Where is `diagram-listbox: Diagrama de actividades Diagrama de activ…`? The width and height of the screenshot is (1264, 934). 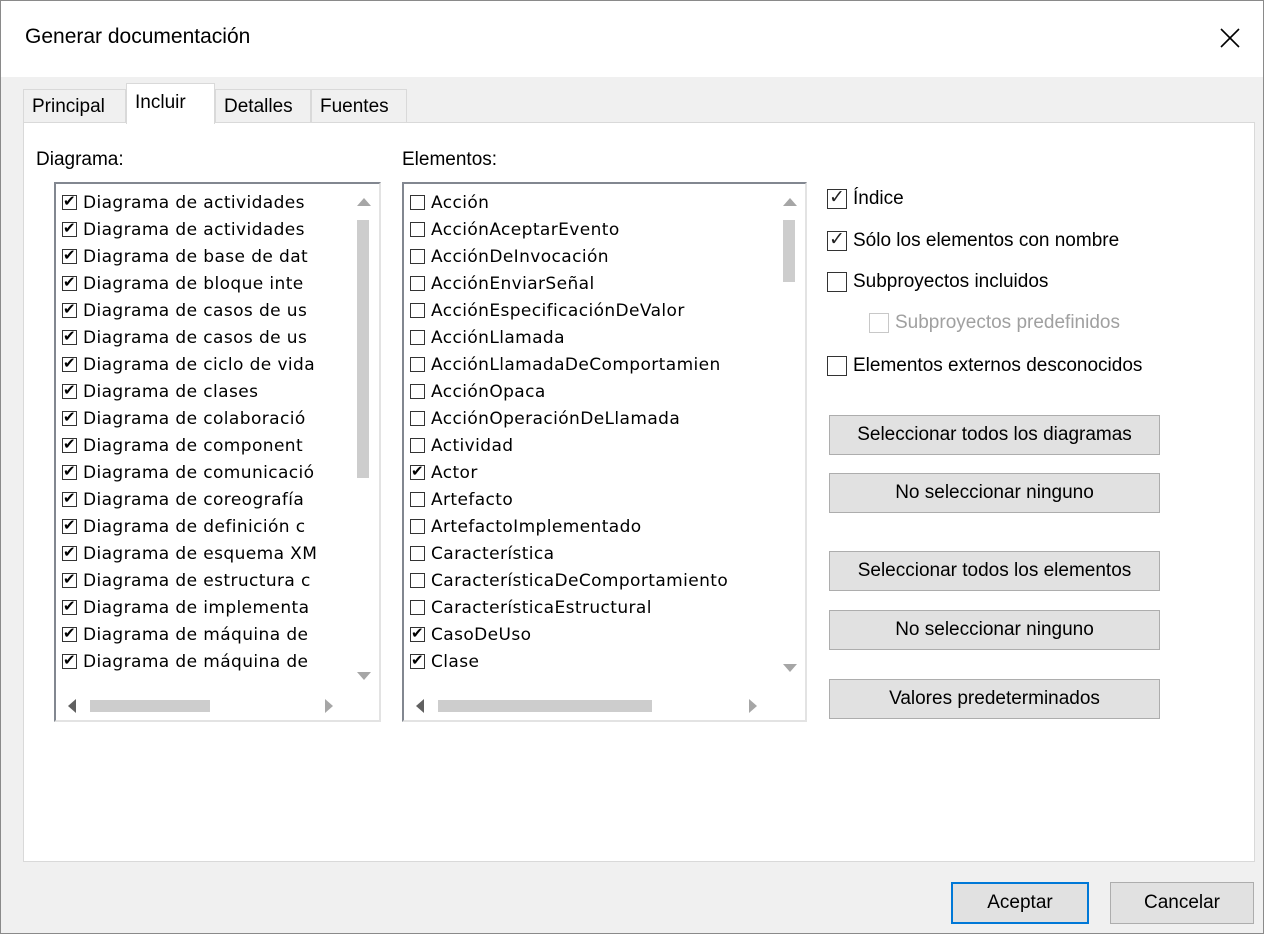
diagram-listbox: Diagrama de actividades Diagrama de activ… is located at coordinates (217, 452).